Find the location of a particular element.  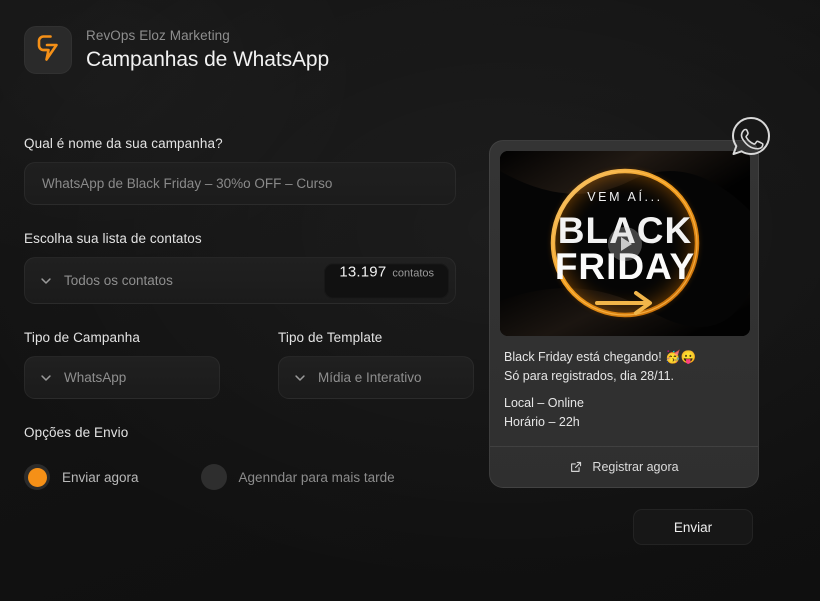

contact-count-badge: 13.197 contatos is located at coordinates (386, 280).